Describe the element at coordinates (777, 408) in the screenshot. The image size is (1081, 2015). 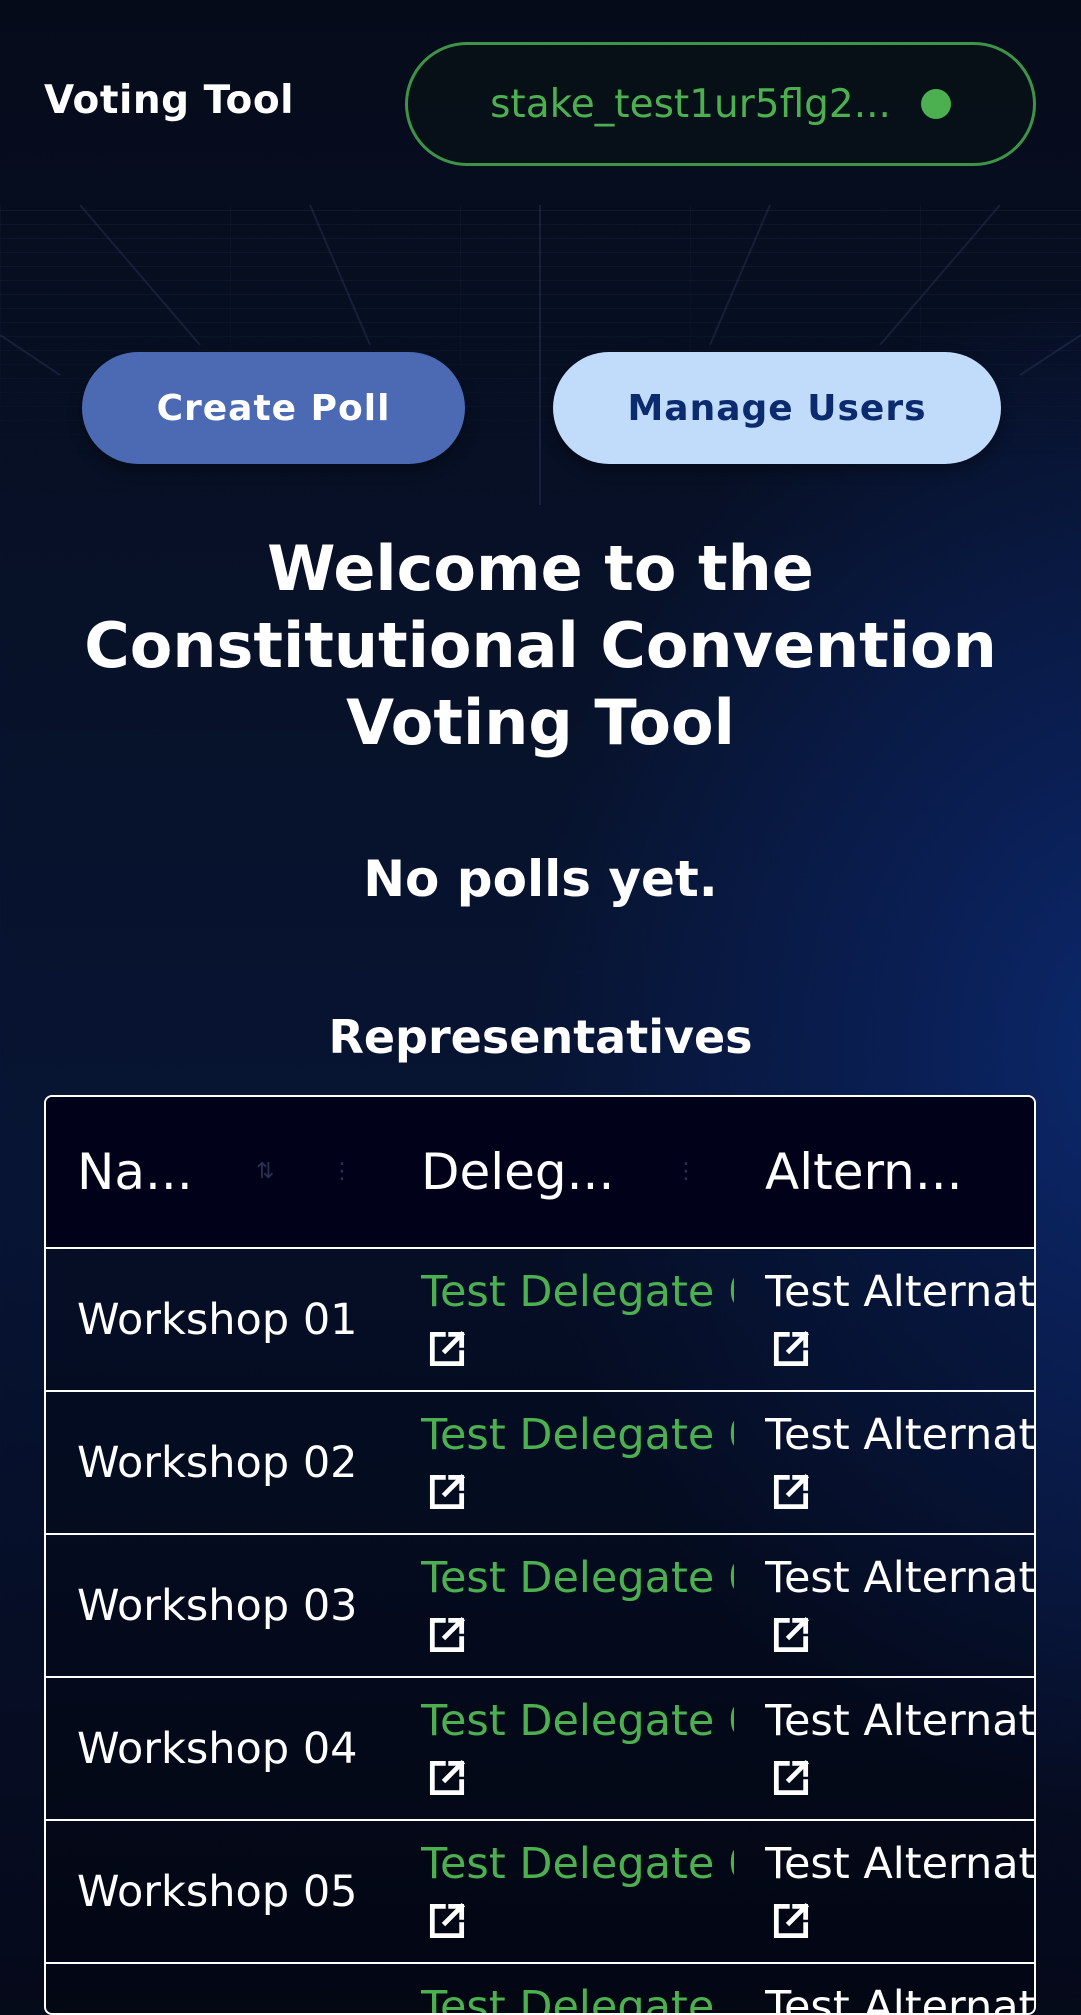
I see `manage-users-button: Manage Users` at that location.